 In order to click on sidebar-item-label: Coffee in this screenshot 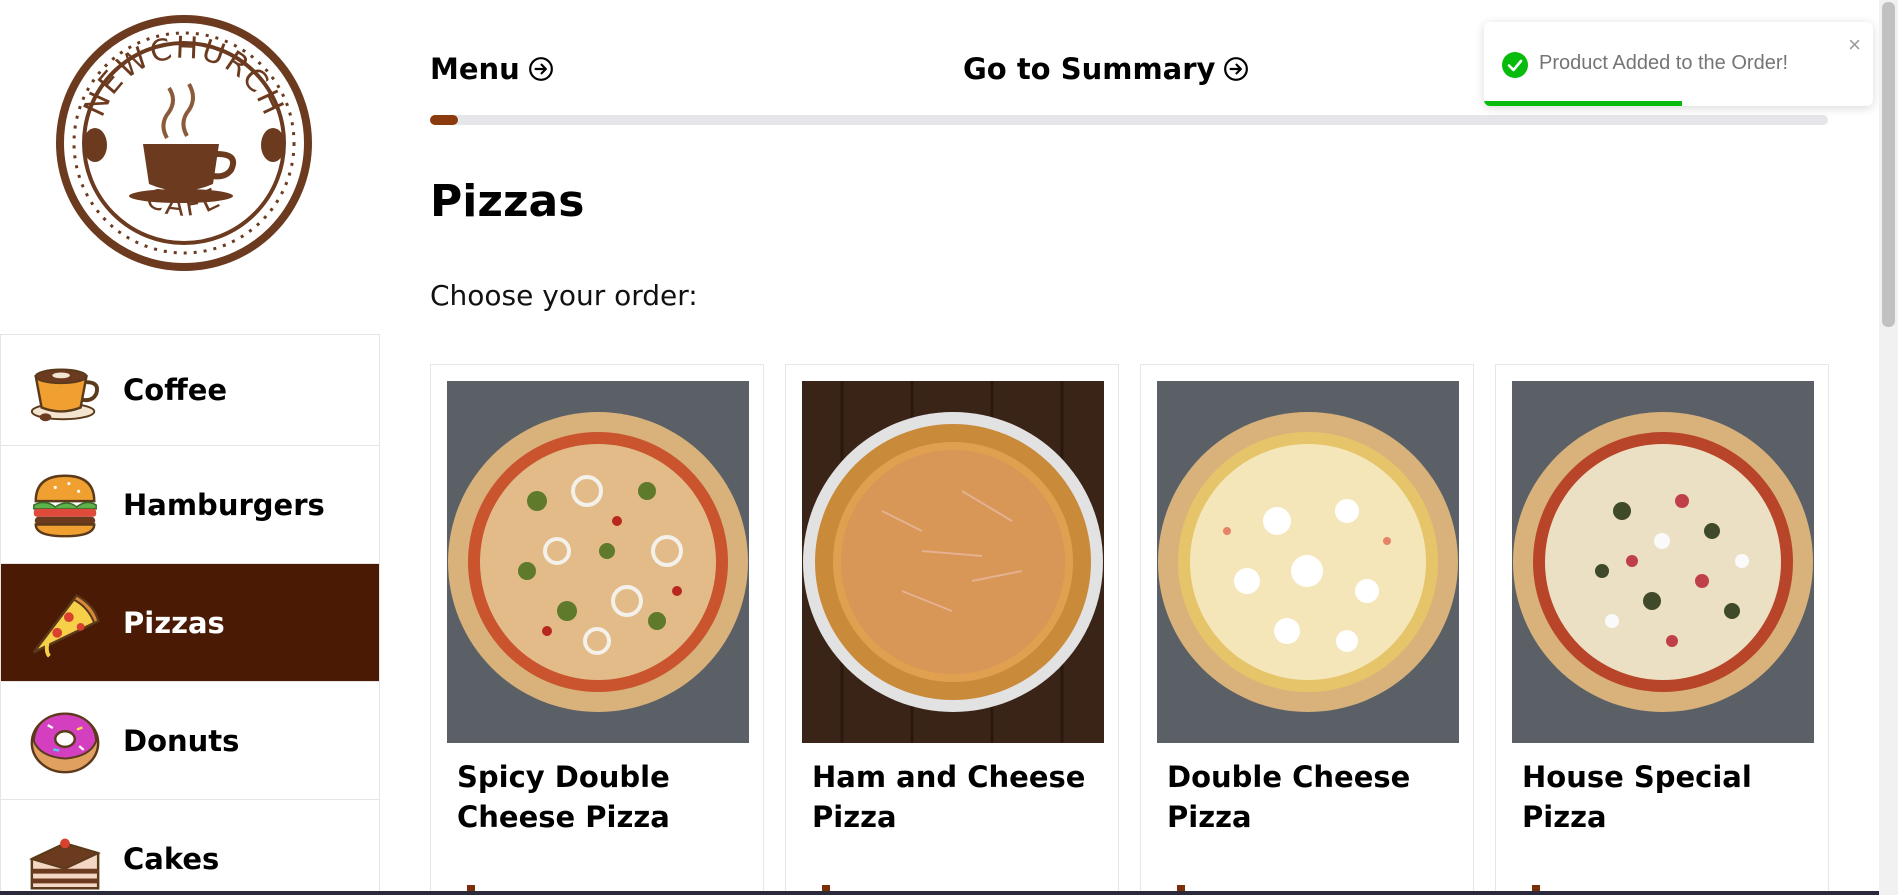, I will do `click(175, 390)`.